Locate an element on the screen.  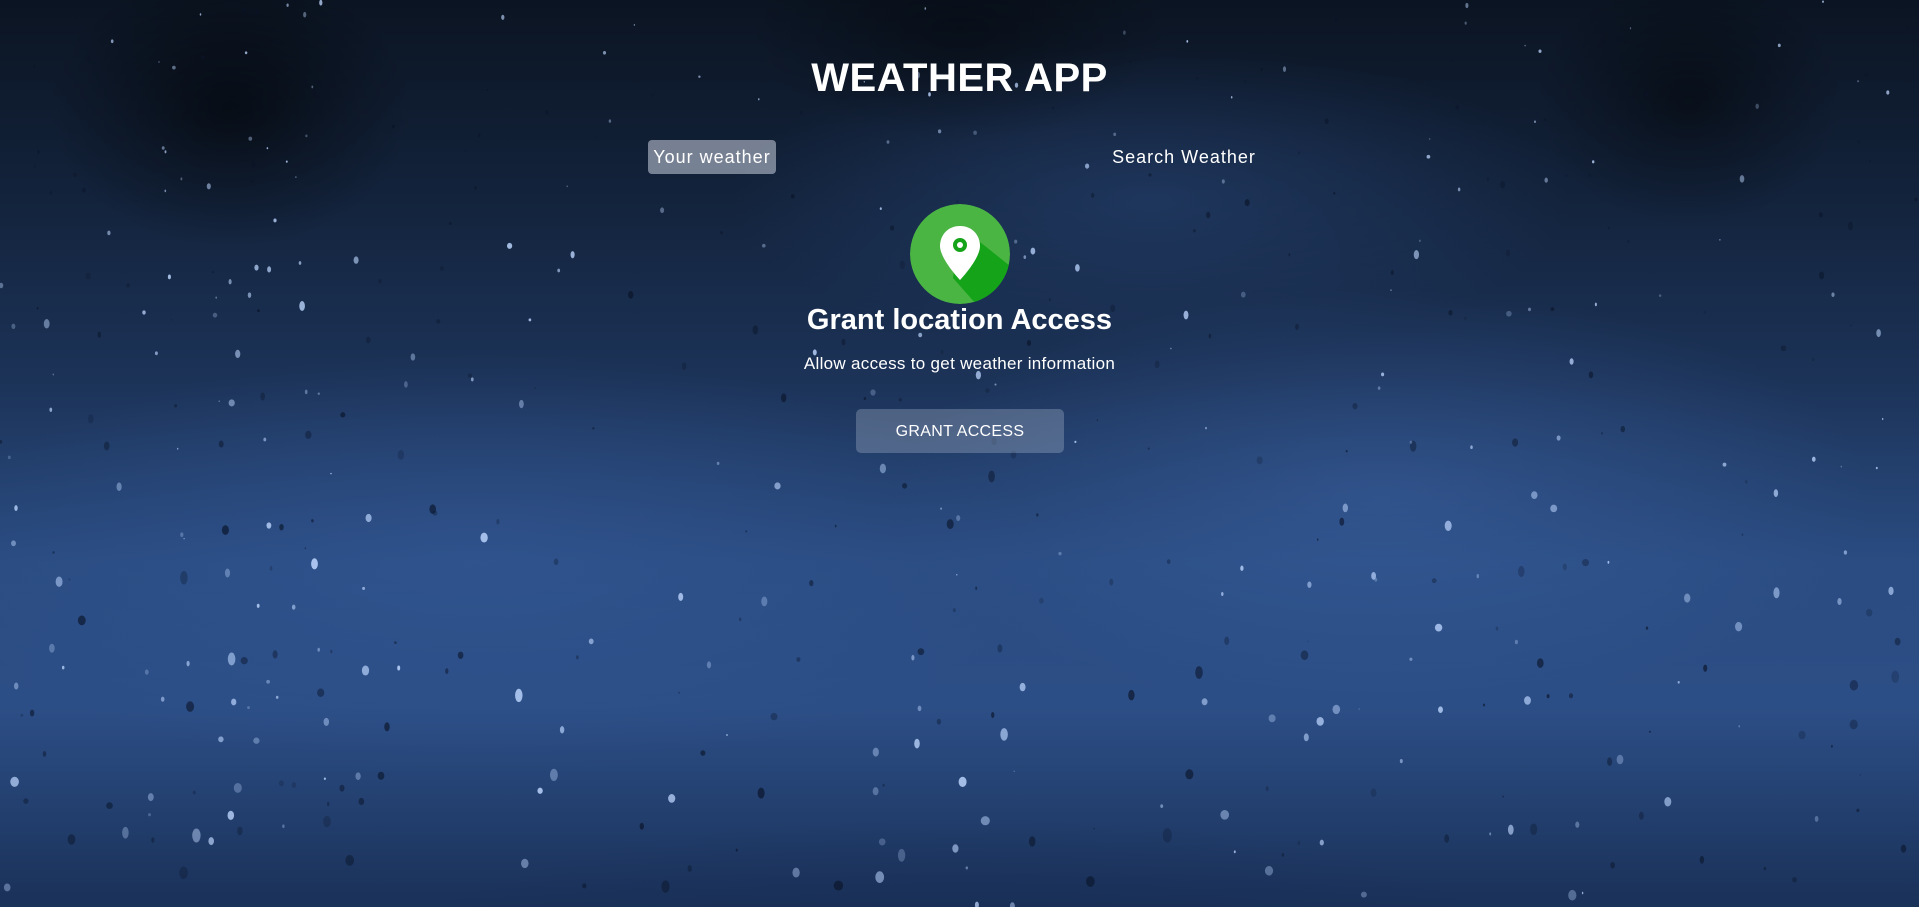
grant-title: Grant location Access is located at coordinates (959, 320).